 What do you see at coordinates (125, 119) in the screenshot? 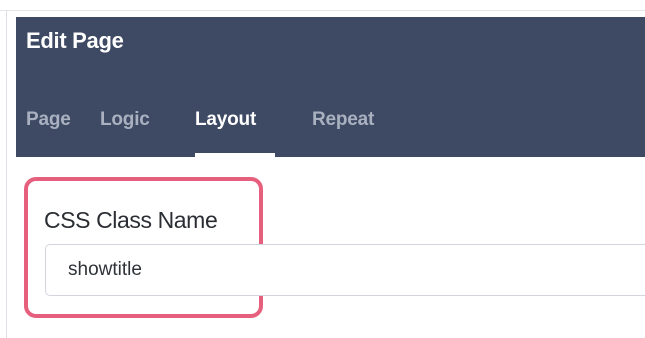
I see `tab-logic-label: Logic` at bounding box center [125, 119].